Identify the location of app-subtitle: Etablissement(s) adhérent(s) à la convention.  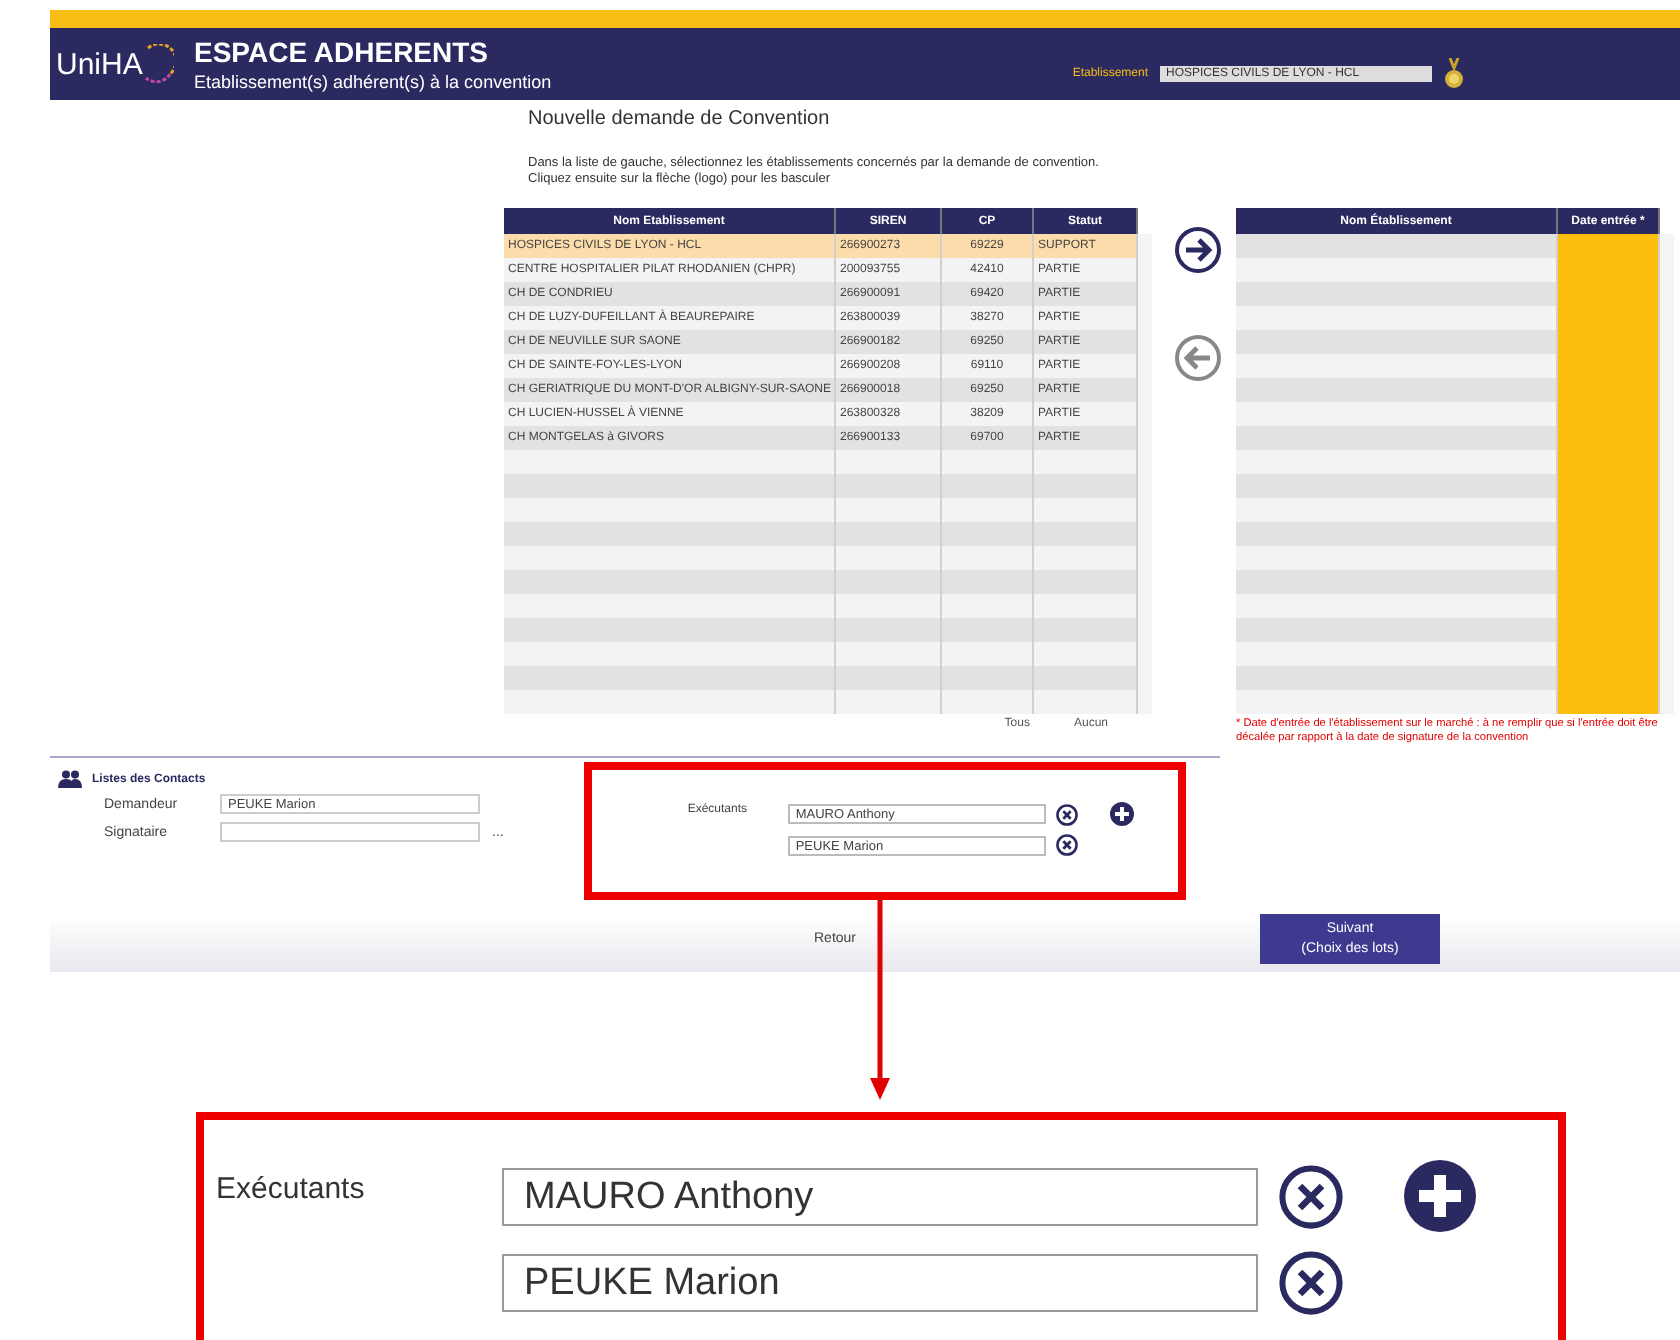
(373, 82).